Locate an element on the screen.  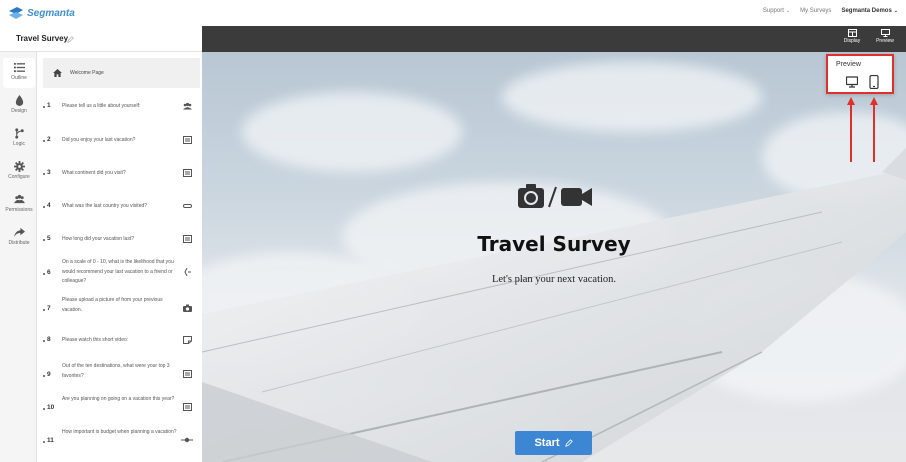
gauge-icon is located at coordinates (187, 272).